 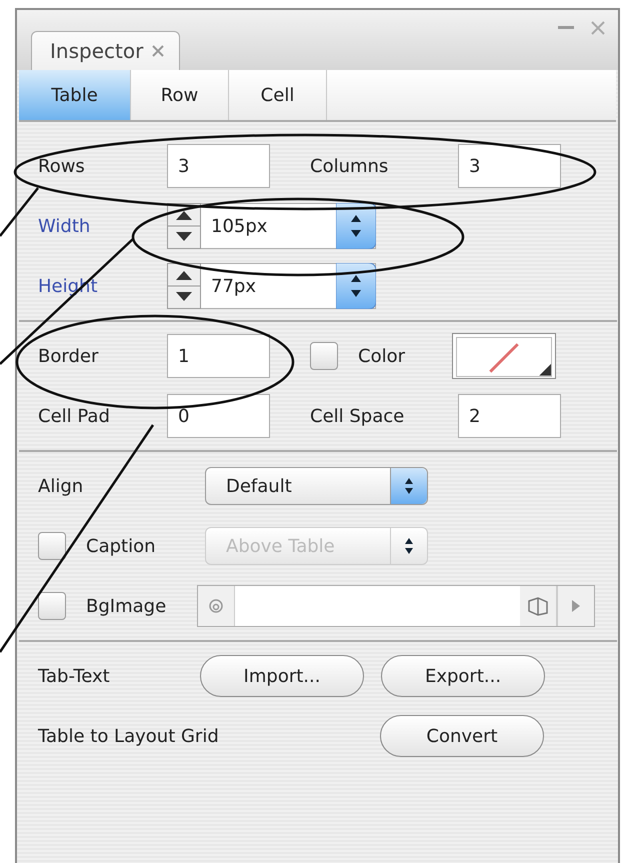 What do you see at coordinates (504, 356) in the screenshot?
I see `color-well` at bounding box center [504, 356].